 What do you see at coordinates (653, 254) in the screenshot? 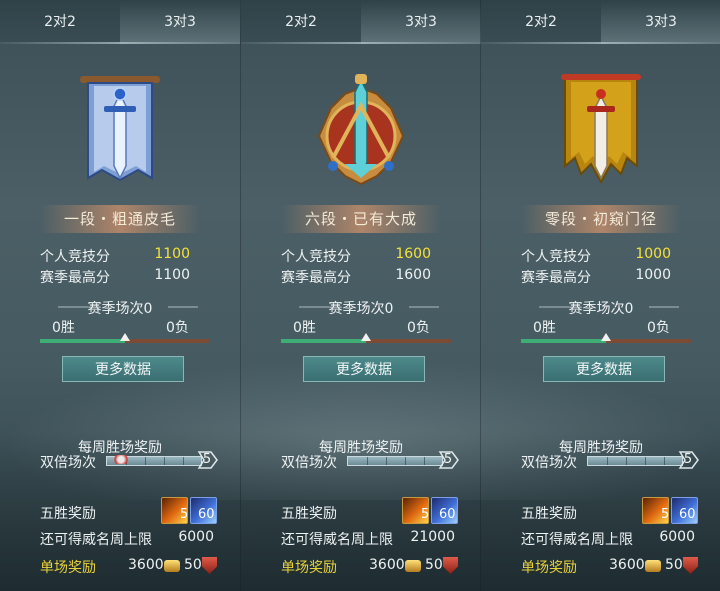
I see `personal-score-value: 1000` at bounding box center [653, 254].